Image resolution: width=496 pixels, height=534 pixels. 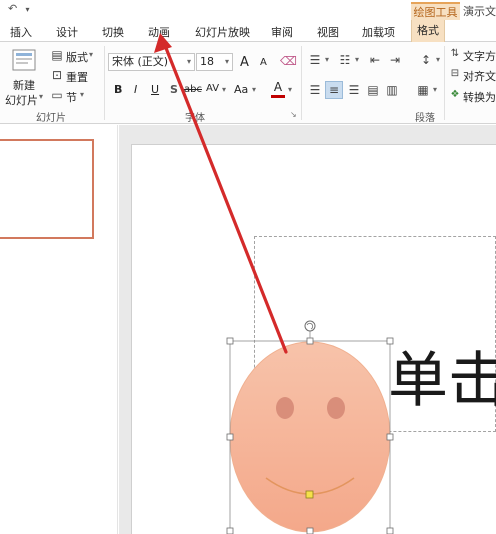 I want to click on rotate-handle-icon, so click(x=310, y=329).